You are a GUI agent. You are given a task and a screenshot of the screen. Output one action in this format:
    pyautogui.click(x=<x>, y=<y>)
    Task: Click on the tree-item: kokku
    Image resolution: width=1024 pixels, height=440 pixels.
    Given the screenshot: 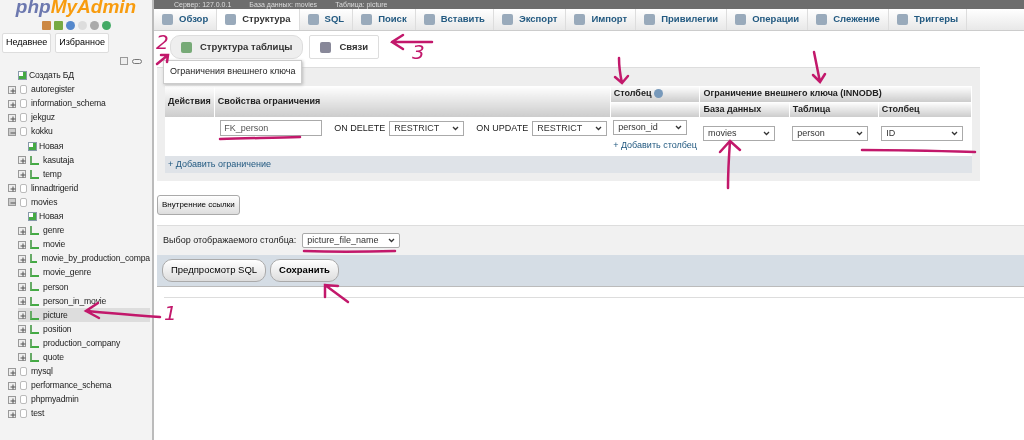 What is the action you would take?
    pyautogui.click(x=42, y=132)
    